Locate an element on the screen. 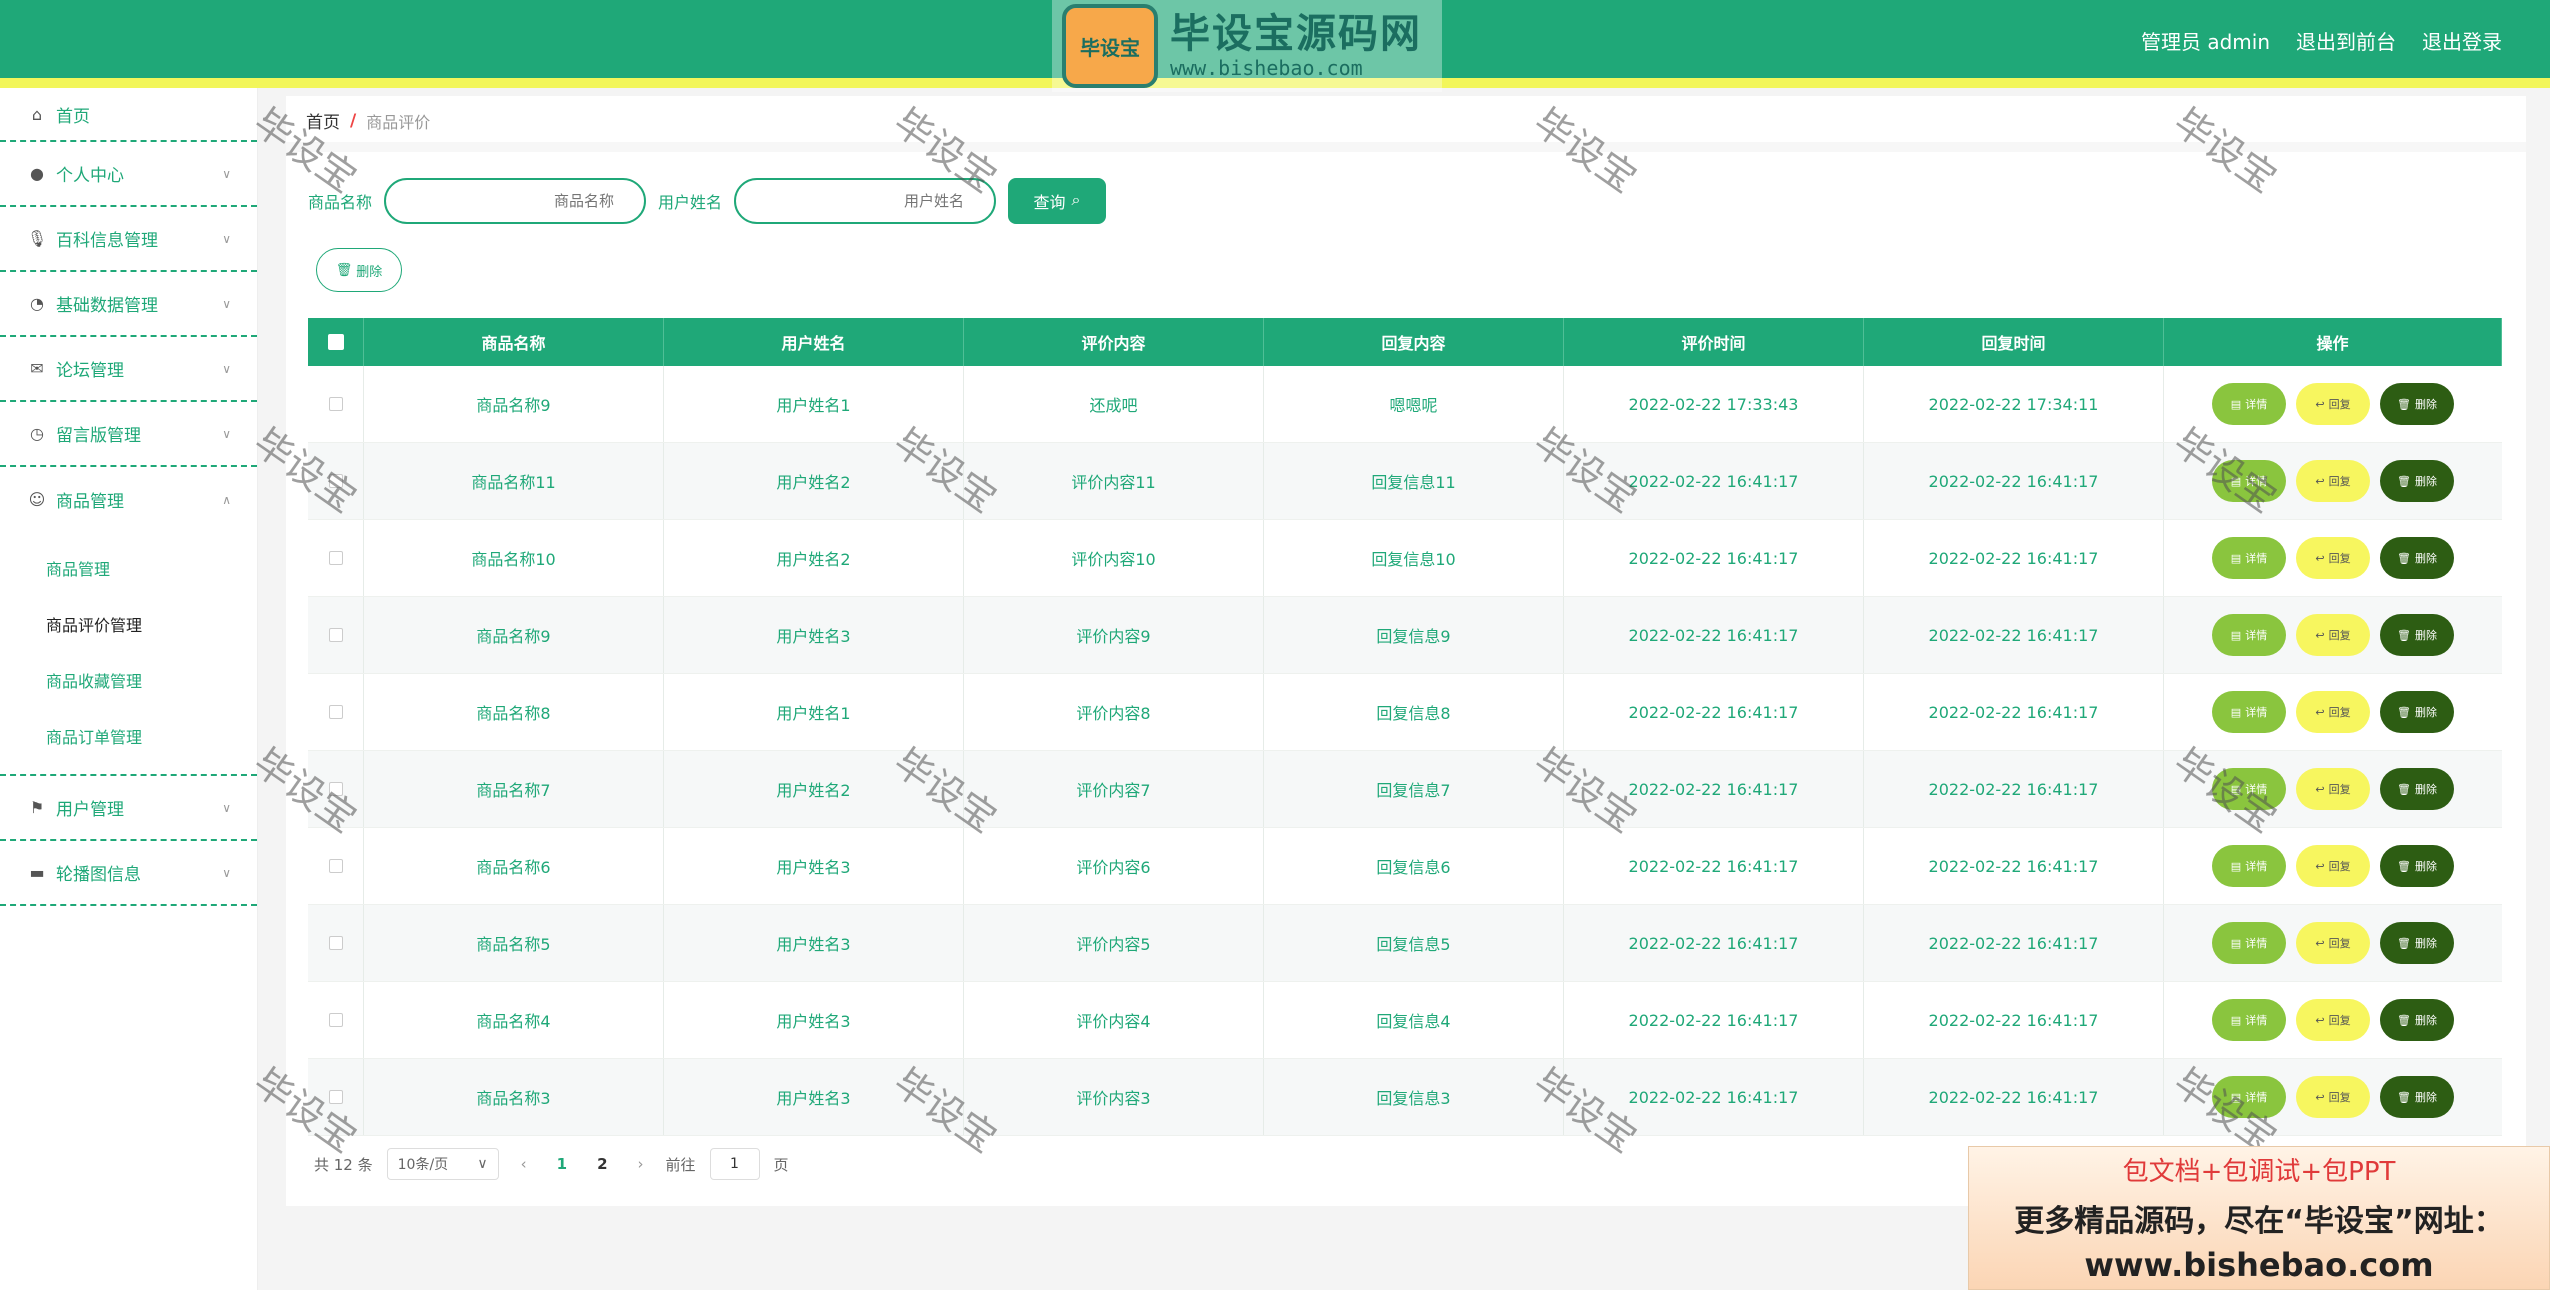 The image size is (2550, 1290). reply-icon: ↩ is located at coordinates (2320, 789).